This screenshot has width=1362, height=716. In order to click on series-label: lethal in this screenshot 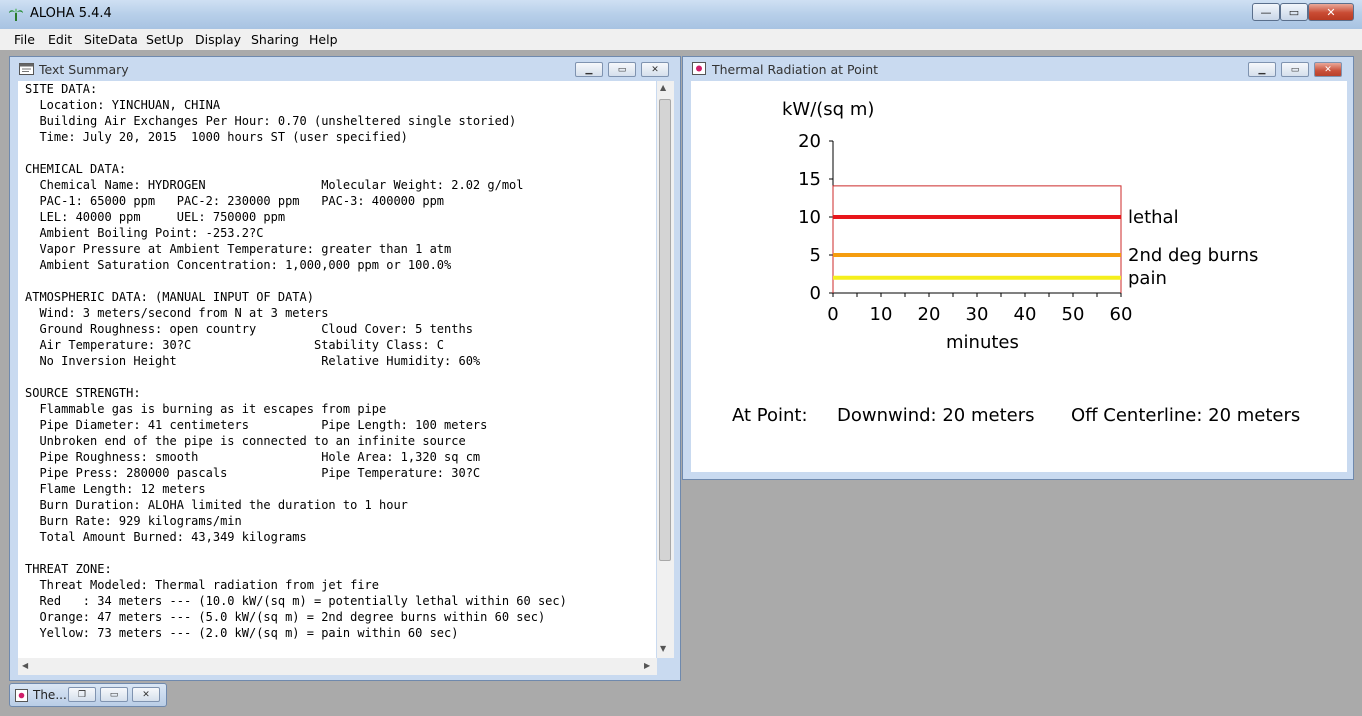, I will do `click(1153, 217)`.